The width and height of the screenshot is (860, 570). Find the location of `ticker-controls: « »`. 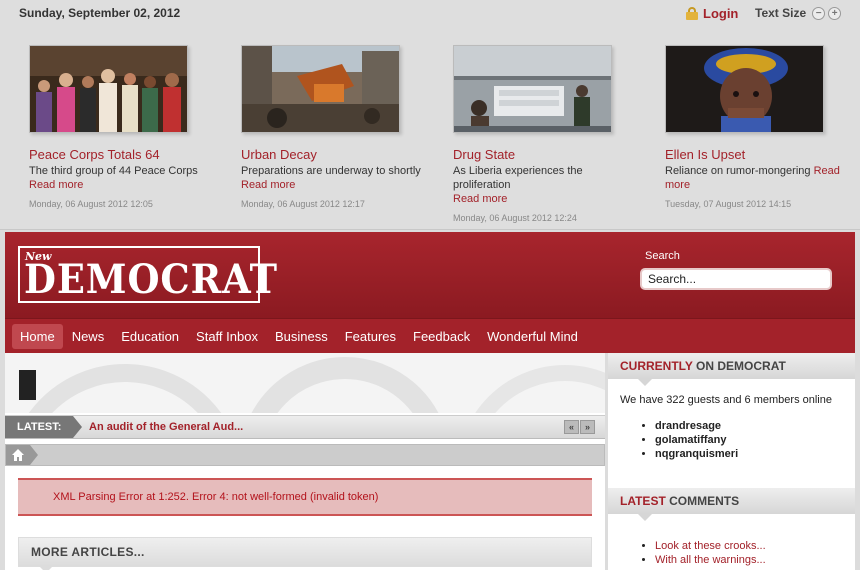

ticker-controls: « » is located at coordinates (579, 427).